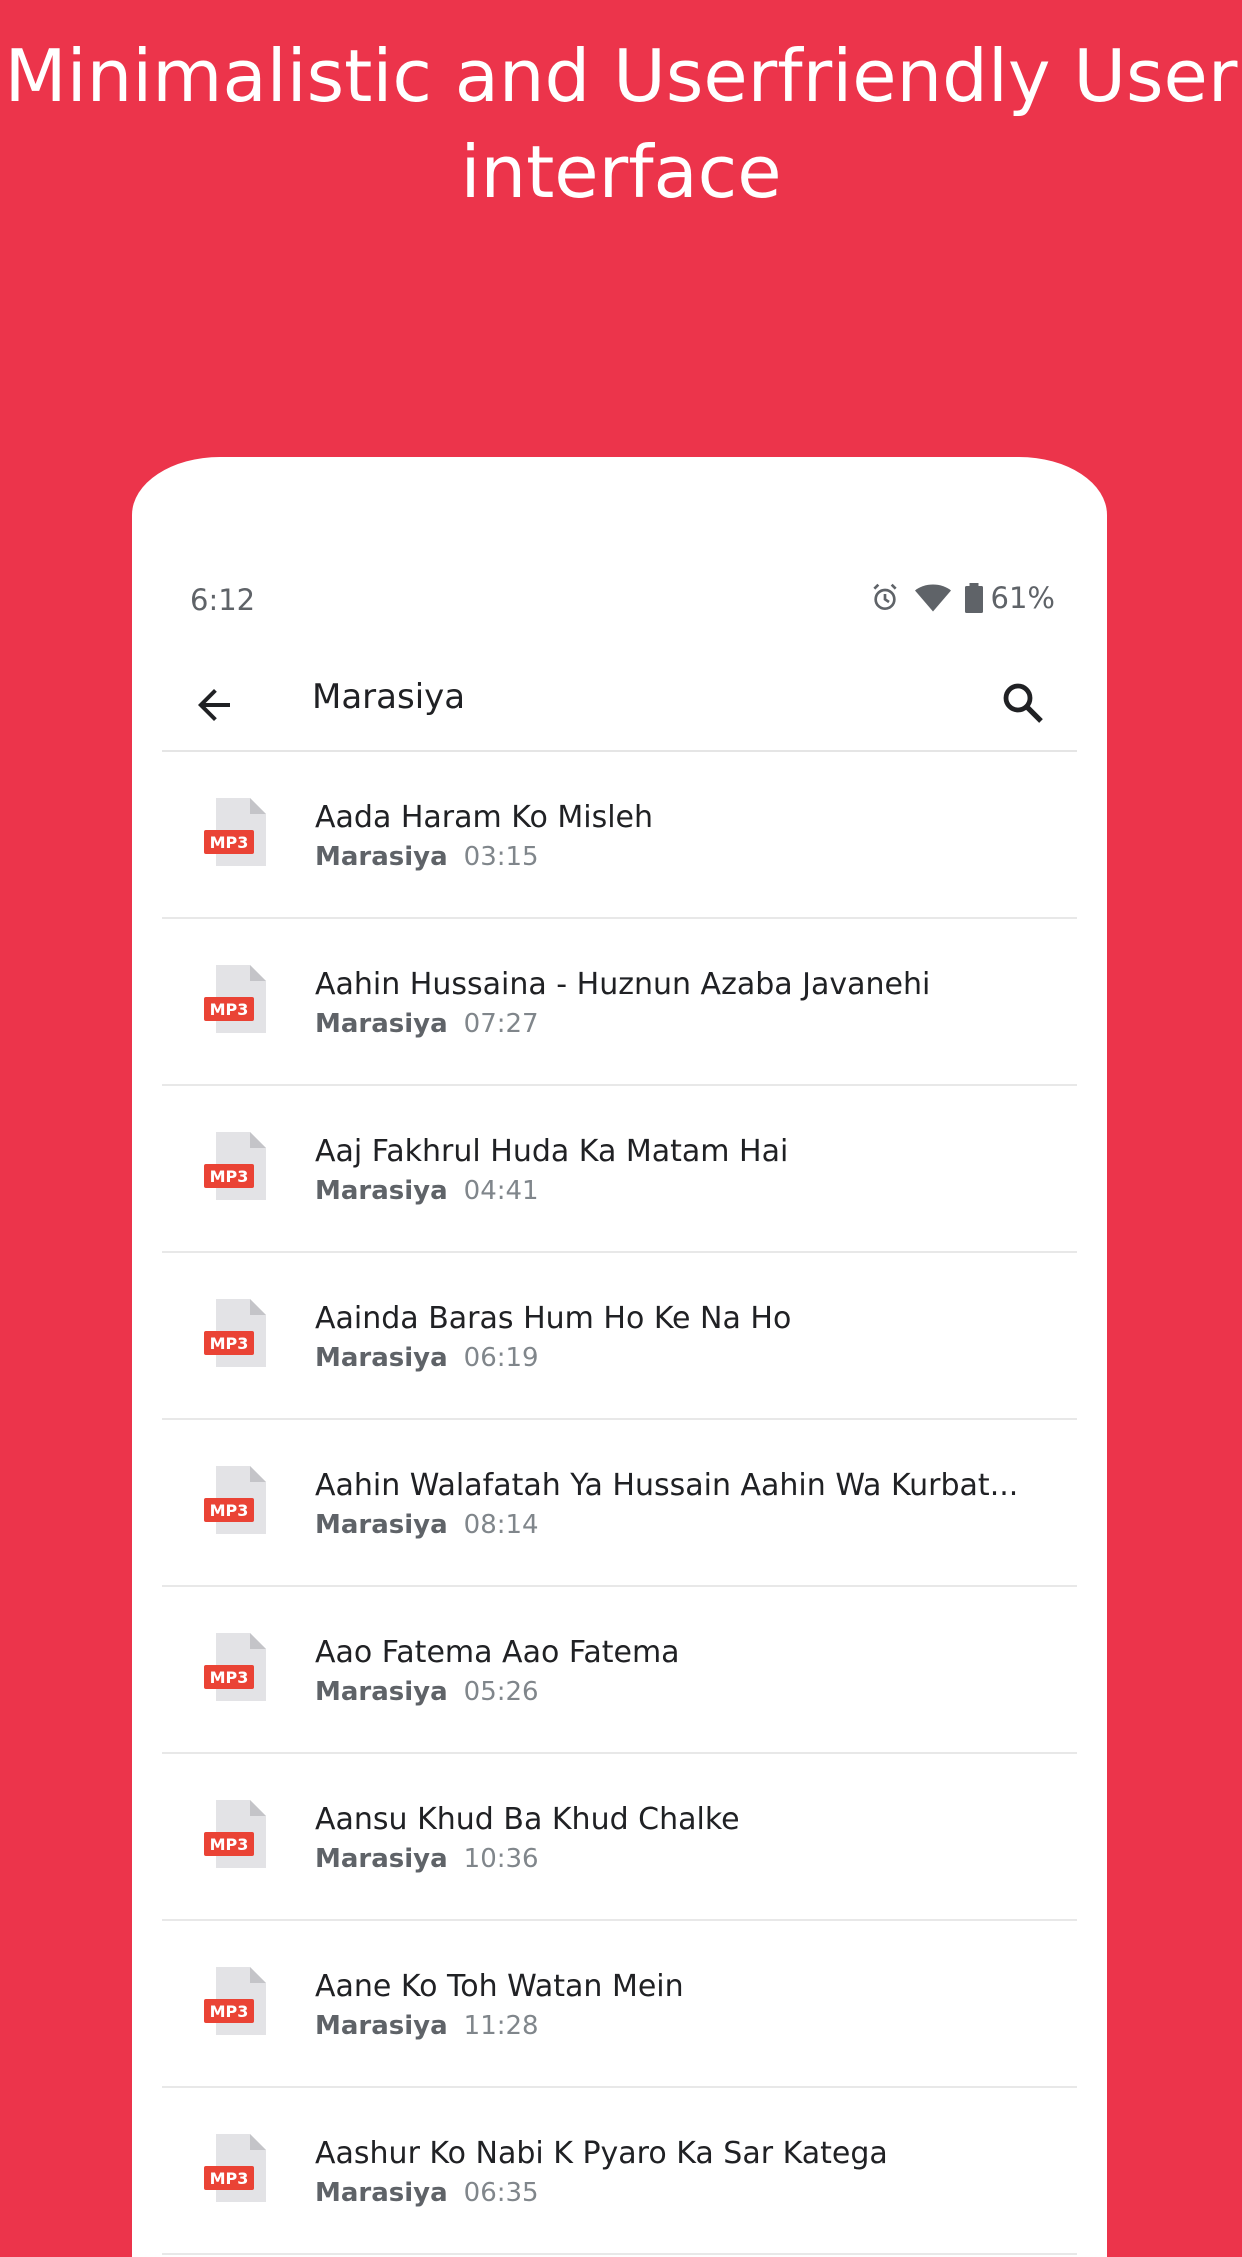  I want to click on battery-icon, so click(973, 598).